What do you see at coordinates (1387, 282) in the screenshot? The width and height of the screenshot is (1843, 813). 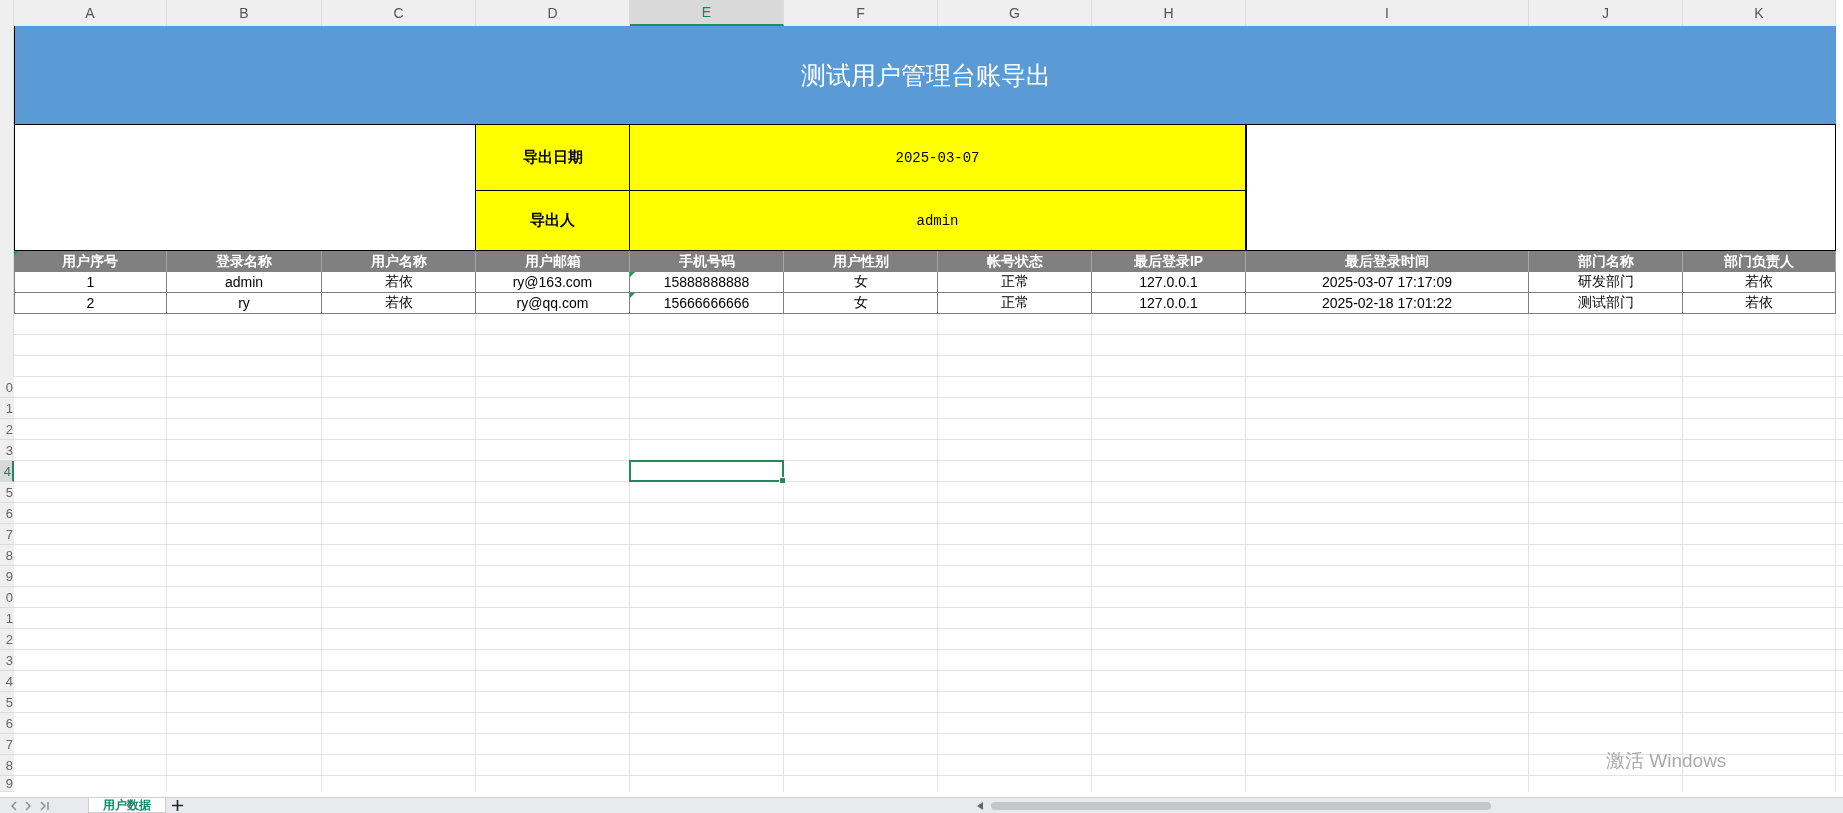 I see `table-cell: 2025-03-07 17:17:09` at bounding box center [1387, 282].